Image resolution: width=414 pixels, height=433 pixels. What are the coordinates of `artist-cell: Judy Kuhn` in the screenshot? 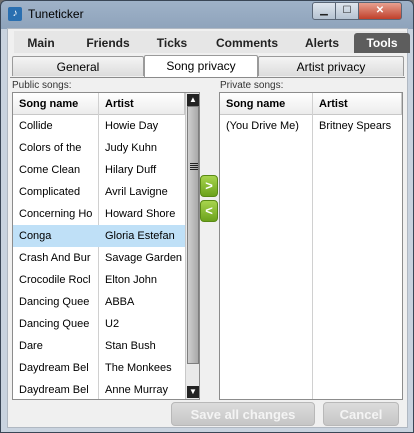 It's located at (131, 148).